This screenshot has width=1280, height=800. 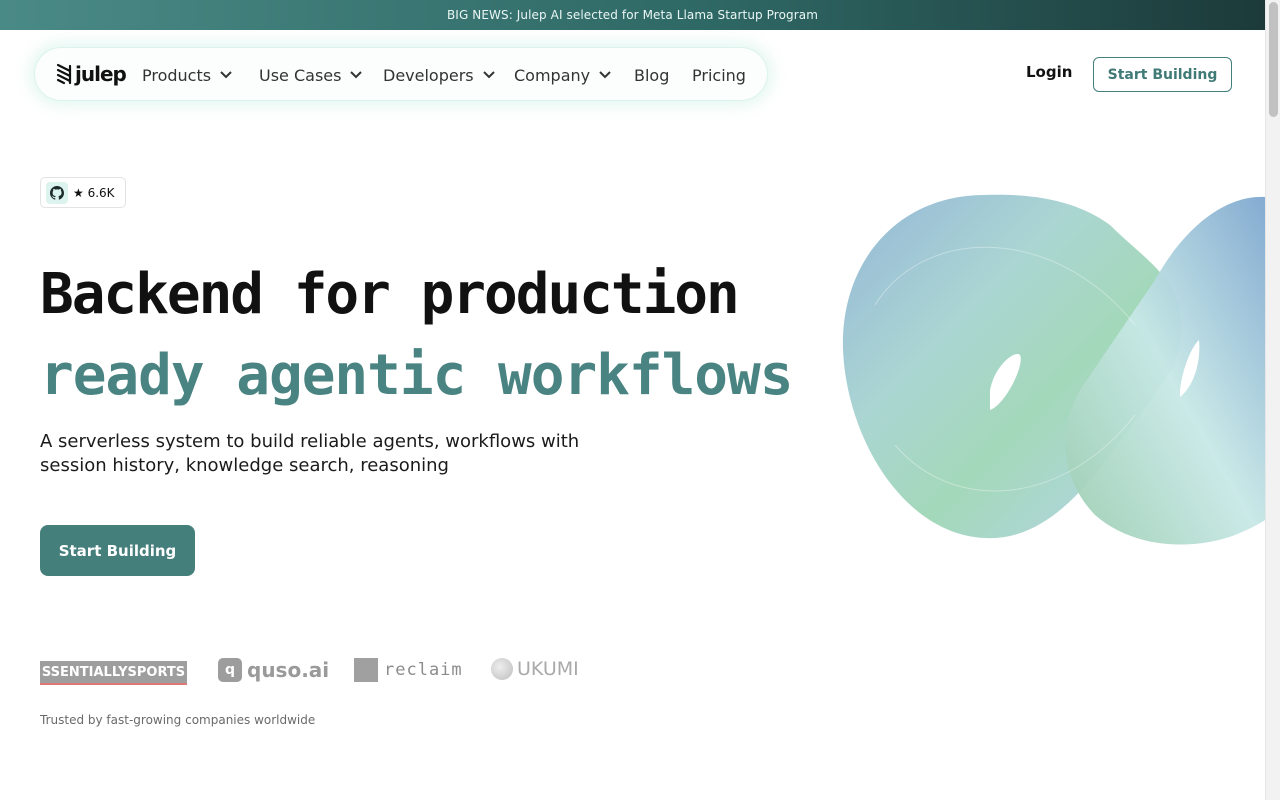 I want to click on reclaim-wordmark: reclaim, so click(x=423, y=670).